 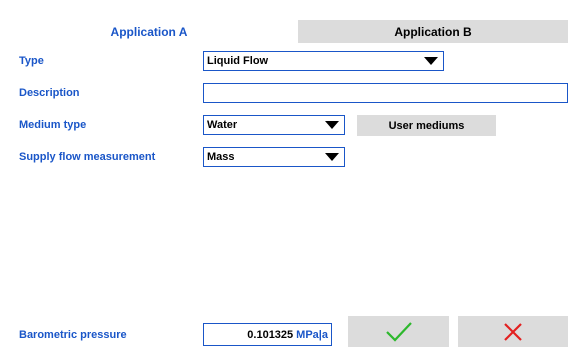 What do you see at coordinates (238, 61) in the screenshot?
I see `type-value: Liquid Flow` at bounding box center [238, 61].